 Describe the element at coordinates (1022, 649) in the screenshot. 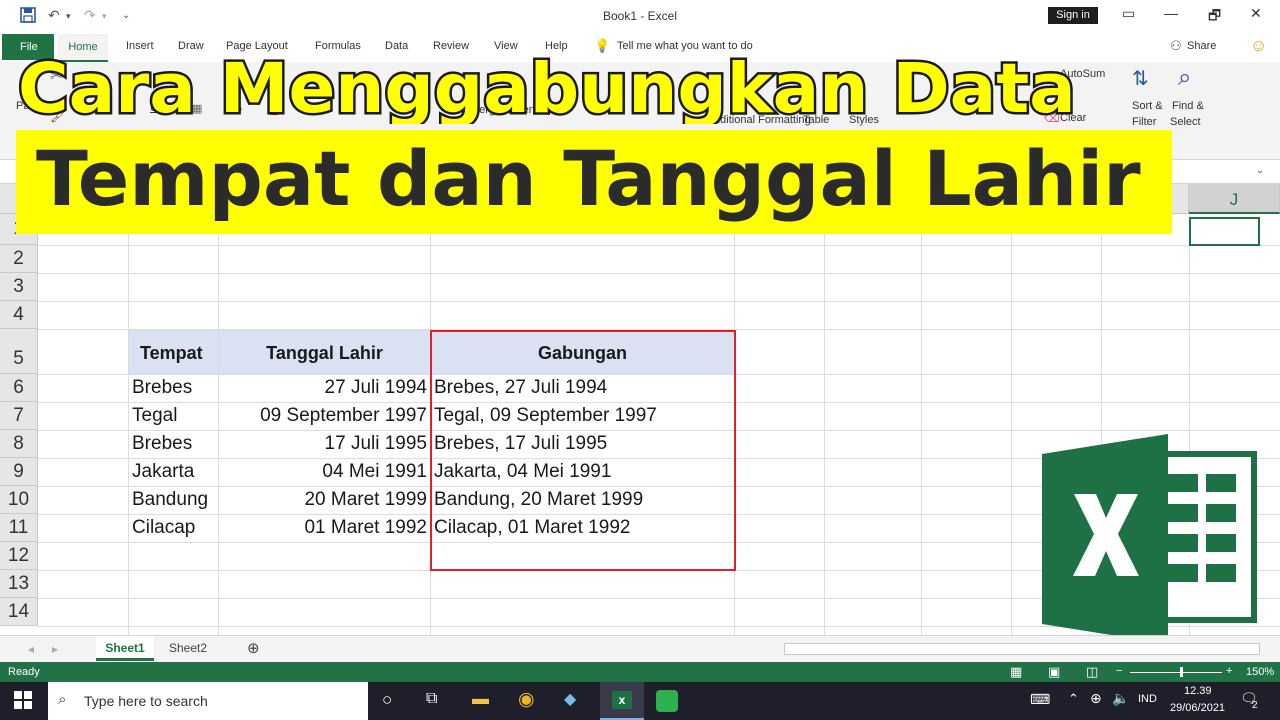

I see `horizontal-scrollbar` at that location.